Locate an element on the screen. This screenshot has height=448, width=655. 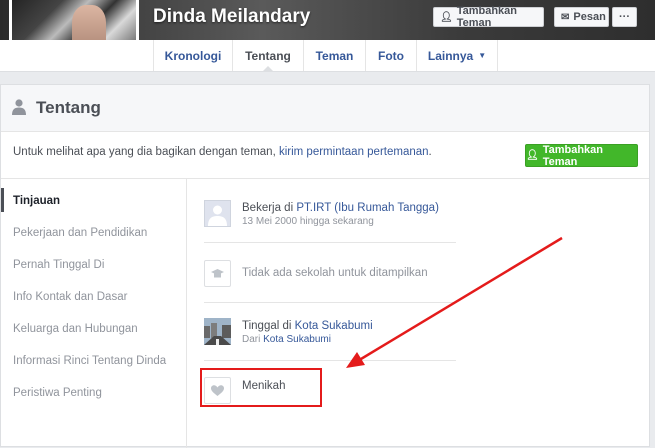
tab-foto: Foto is located at coordinates (390, 55).